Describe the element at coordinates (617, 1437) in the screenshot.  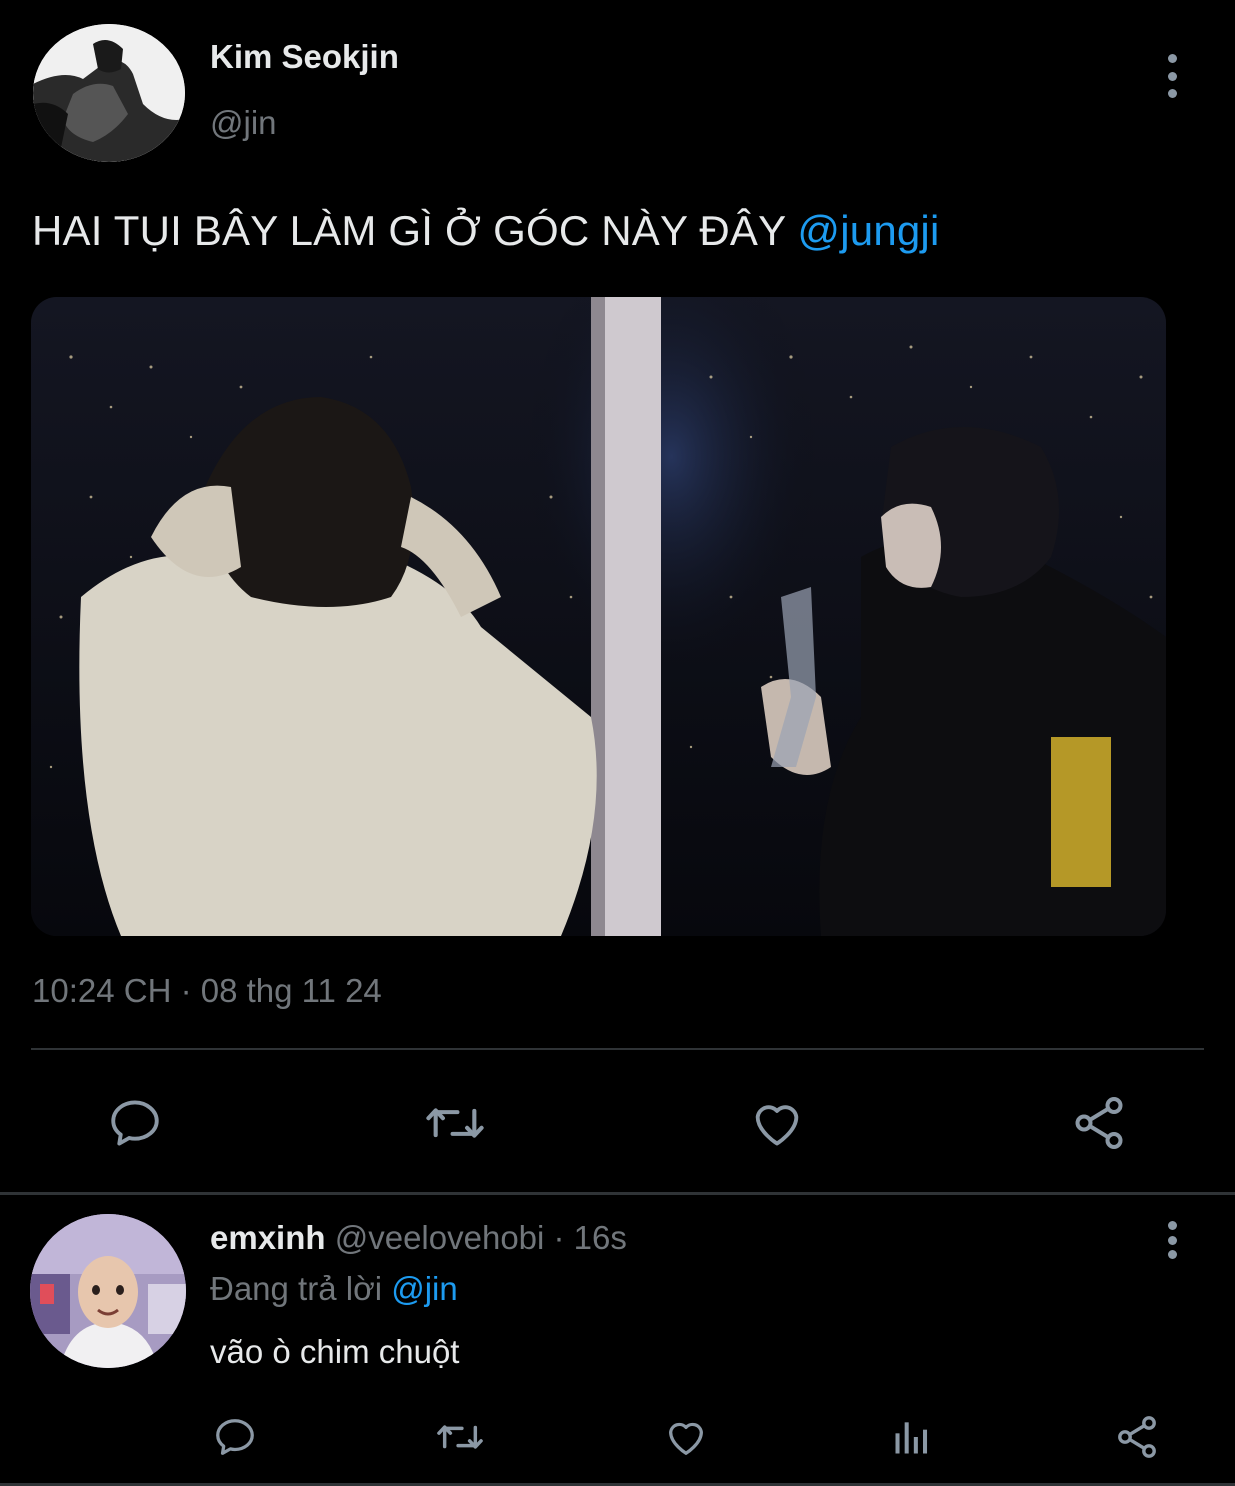
I see `reply-action-bar` at that location.